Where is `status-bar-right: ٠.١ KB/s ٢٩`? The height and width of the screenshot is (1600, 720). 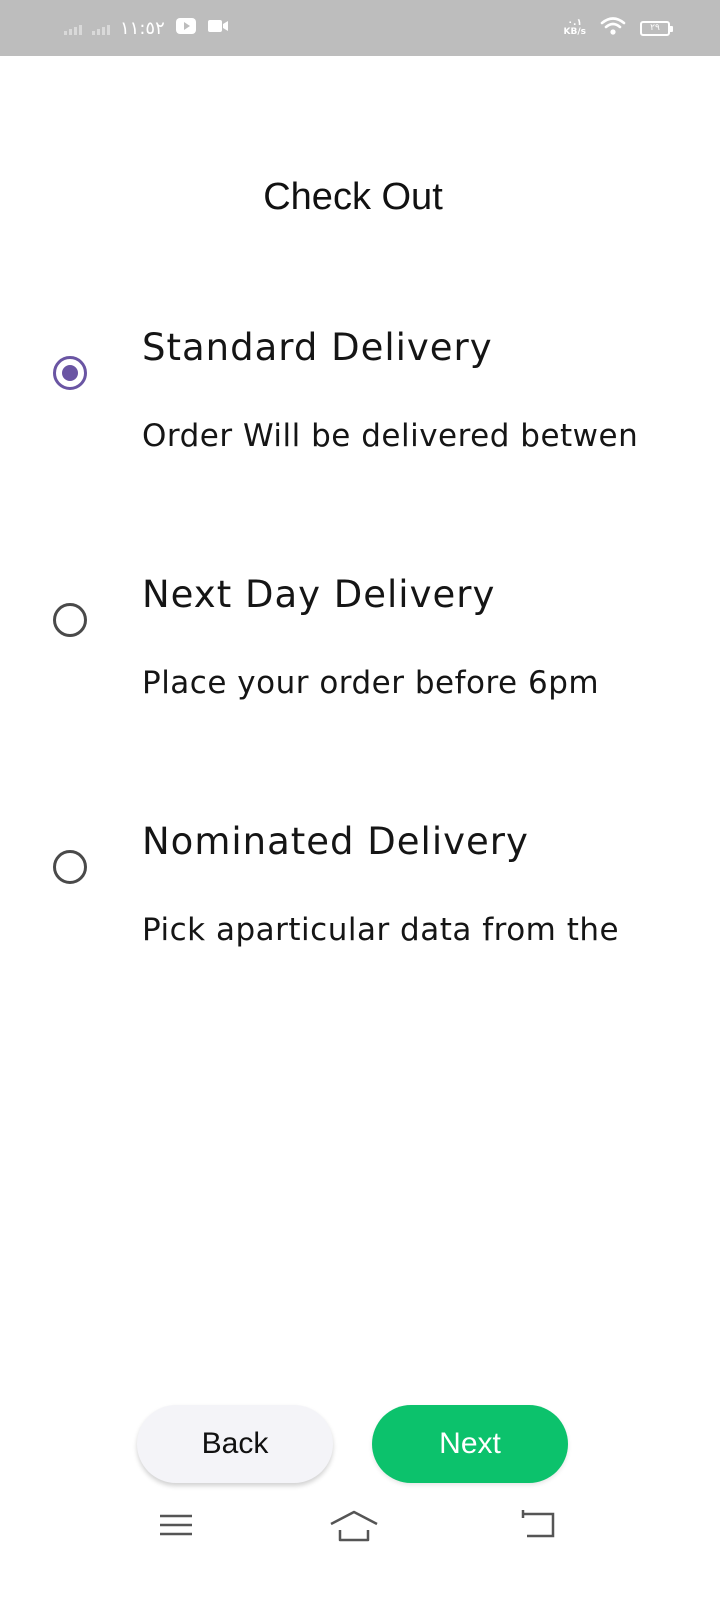
status-bar-right: ٠.١ KB/s ٢٩ is located at coordinates (618, 28).